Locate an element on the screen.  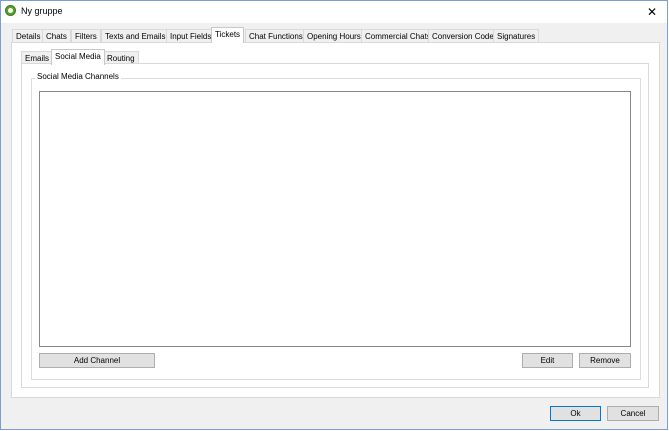
remove-button: Remove is located at coordinates (605, 360).